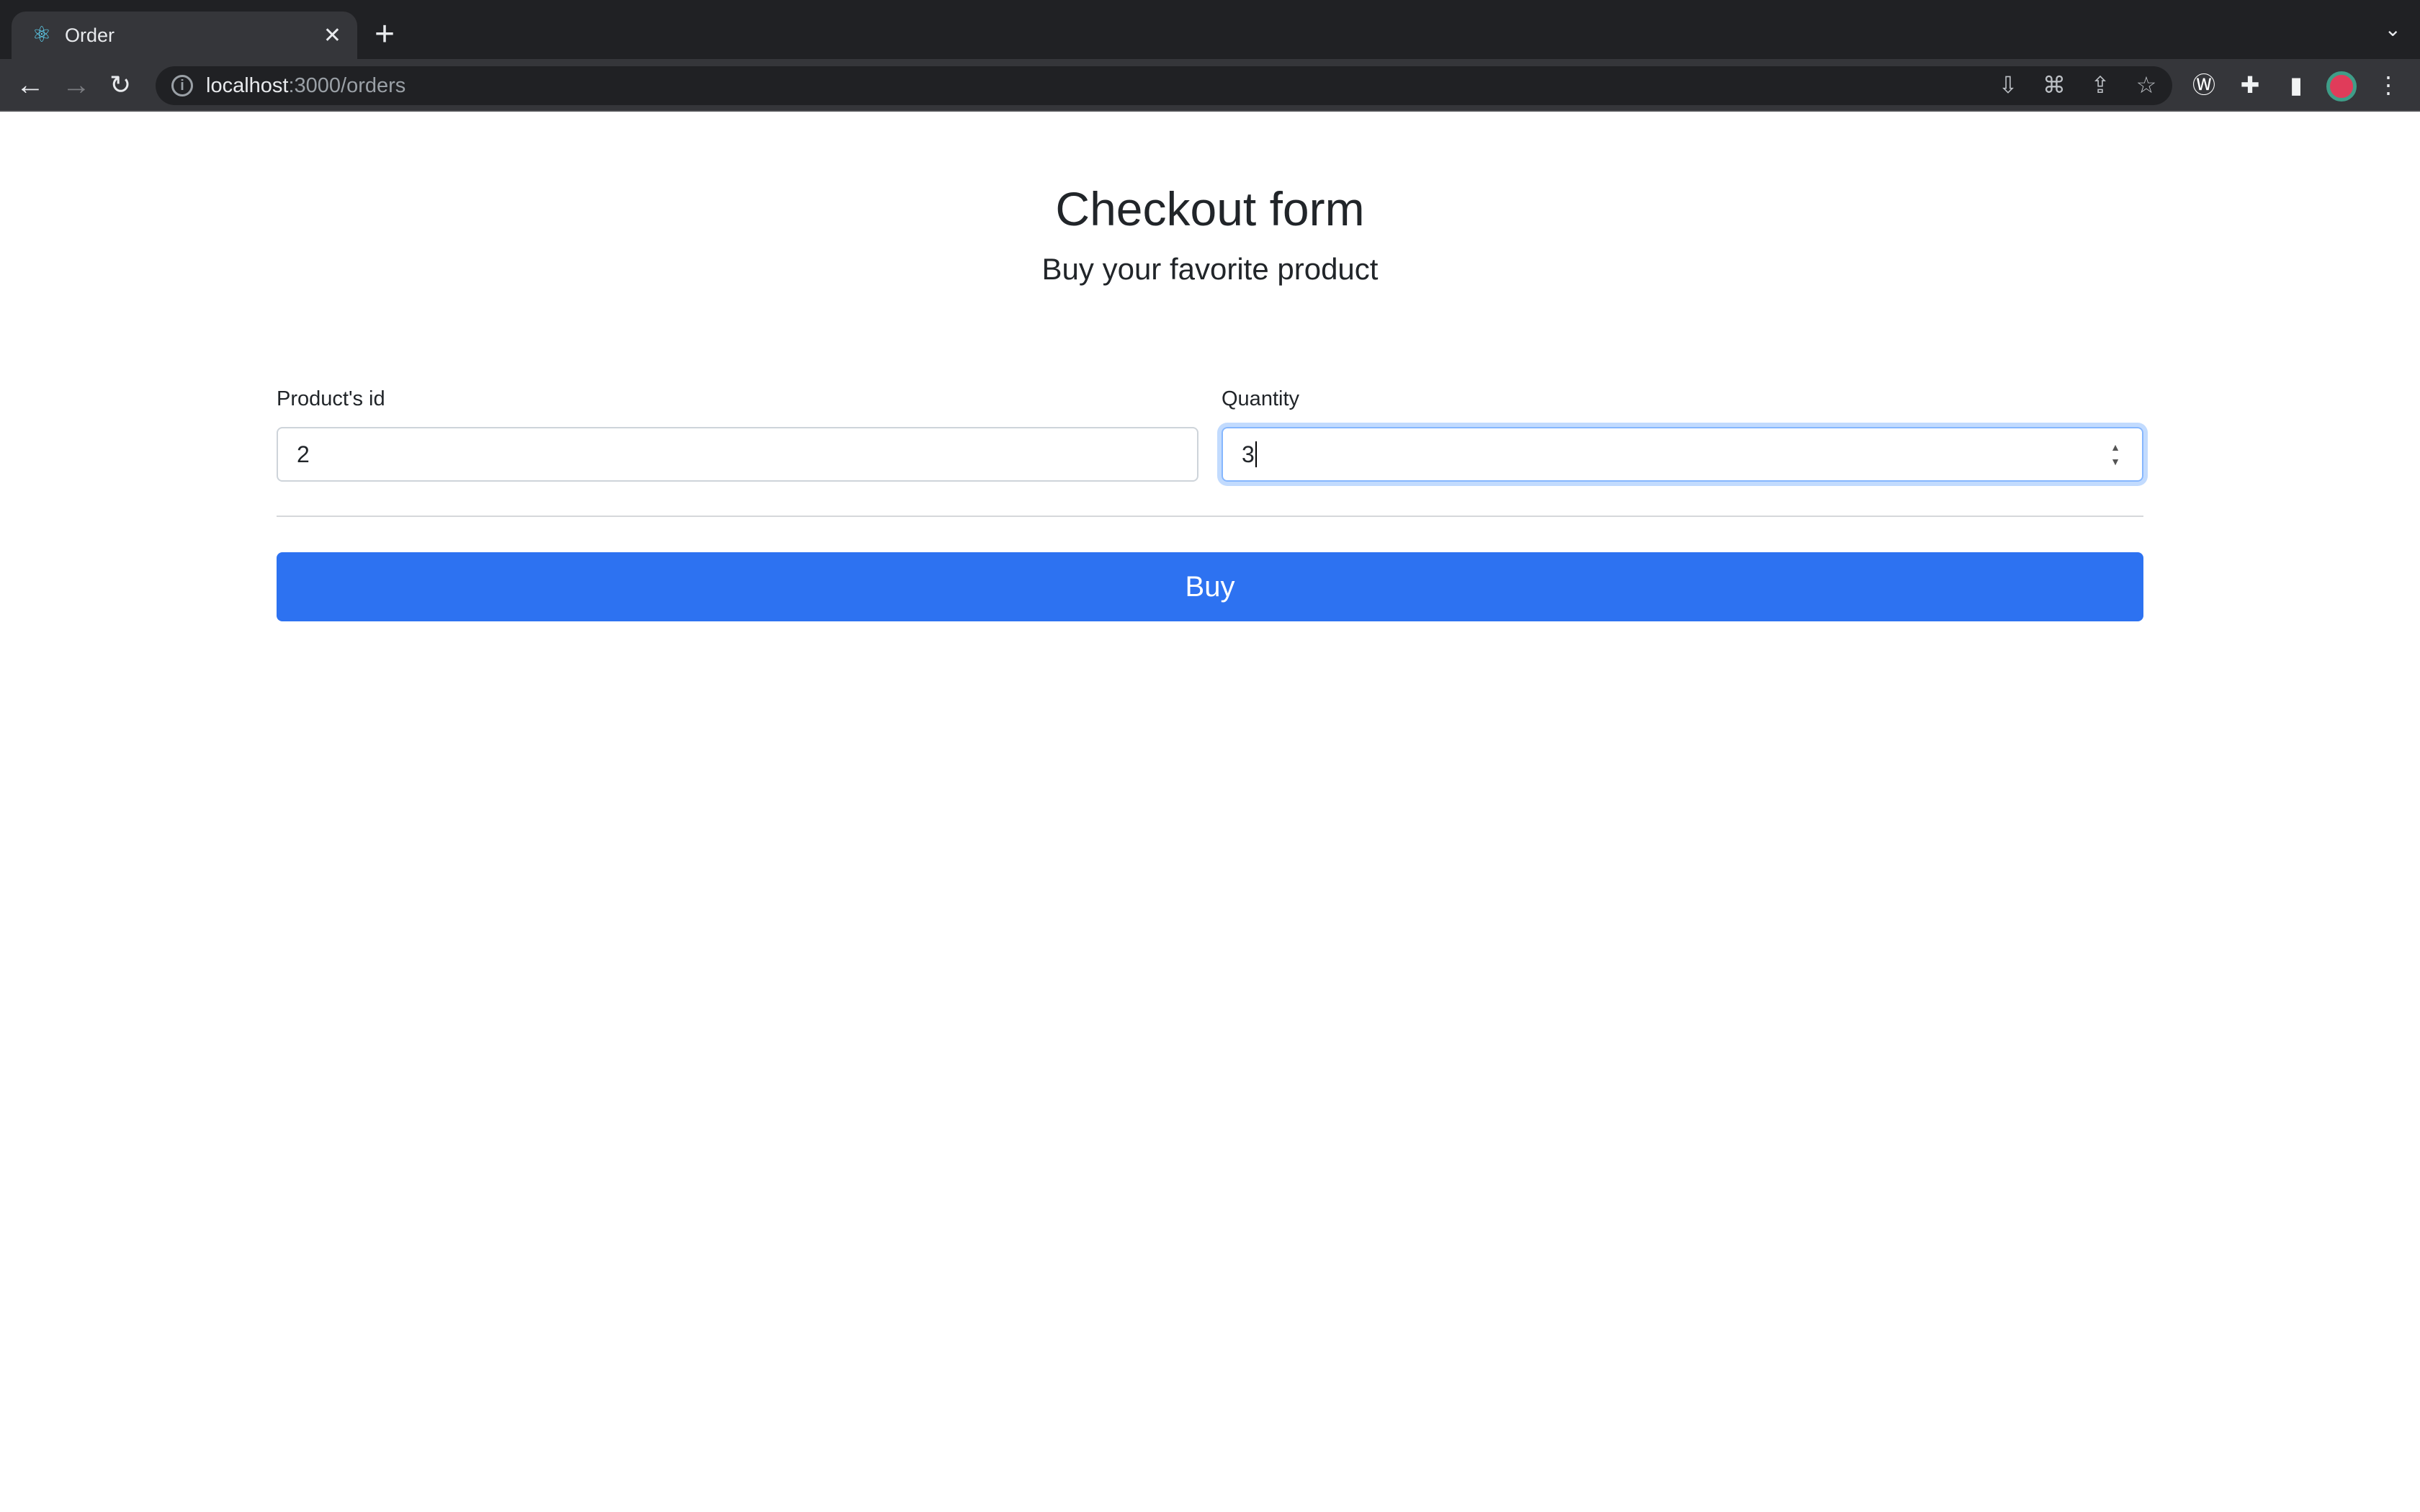 This screenshot has height=1512, width=2420. I want to click on translate-icon: ⌘, so click(2054, 85).